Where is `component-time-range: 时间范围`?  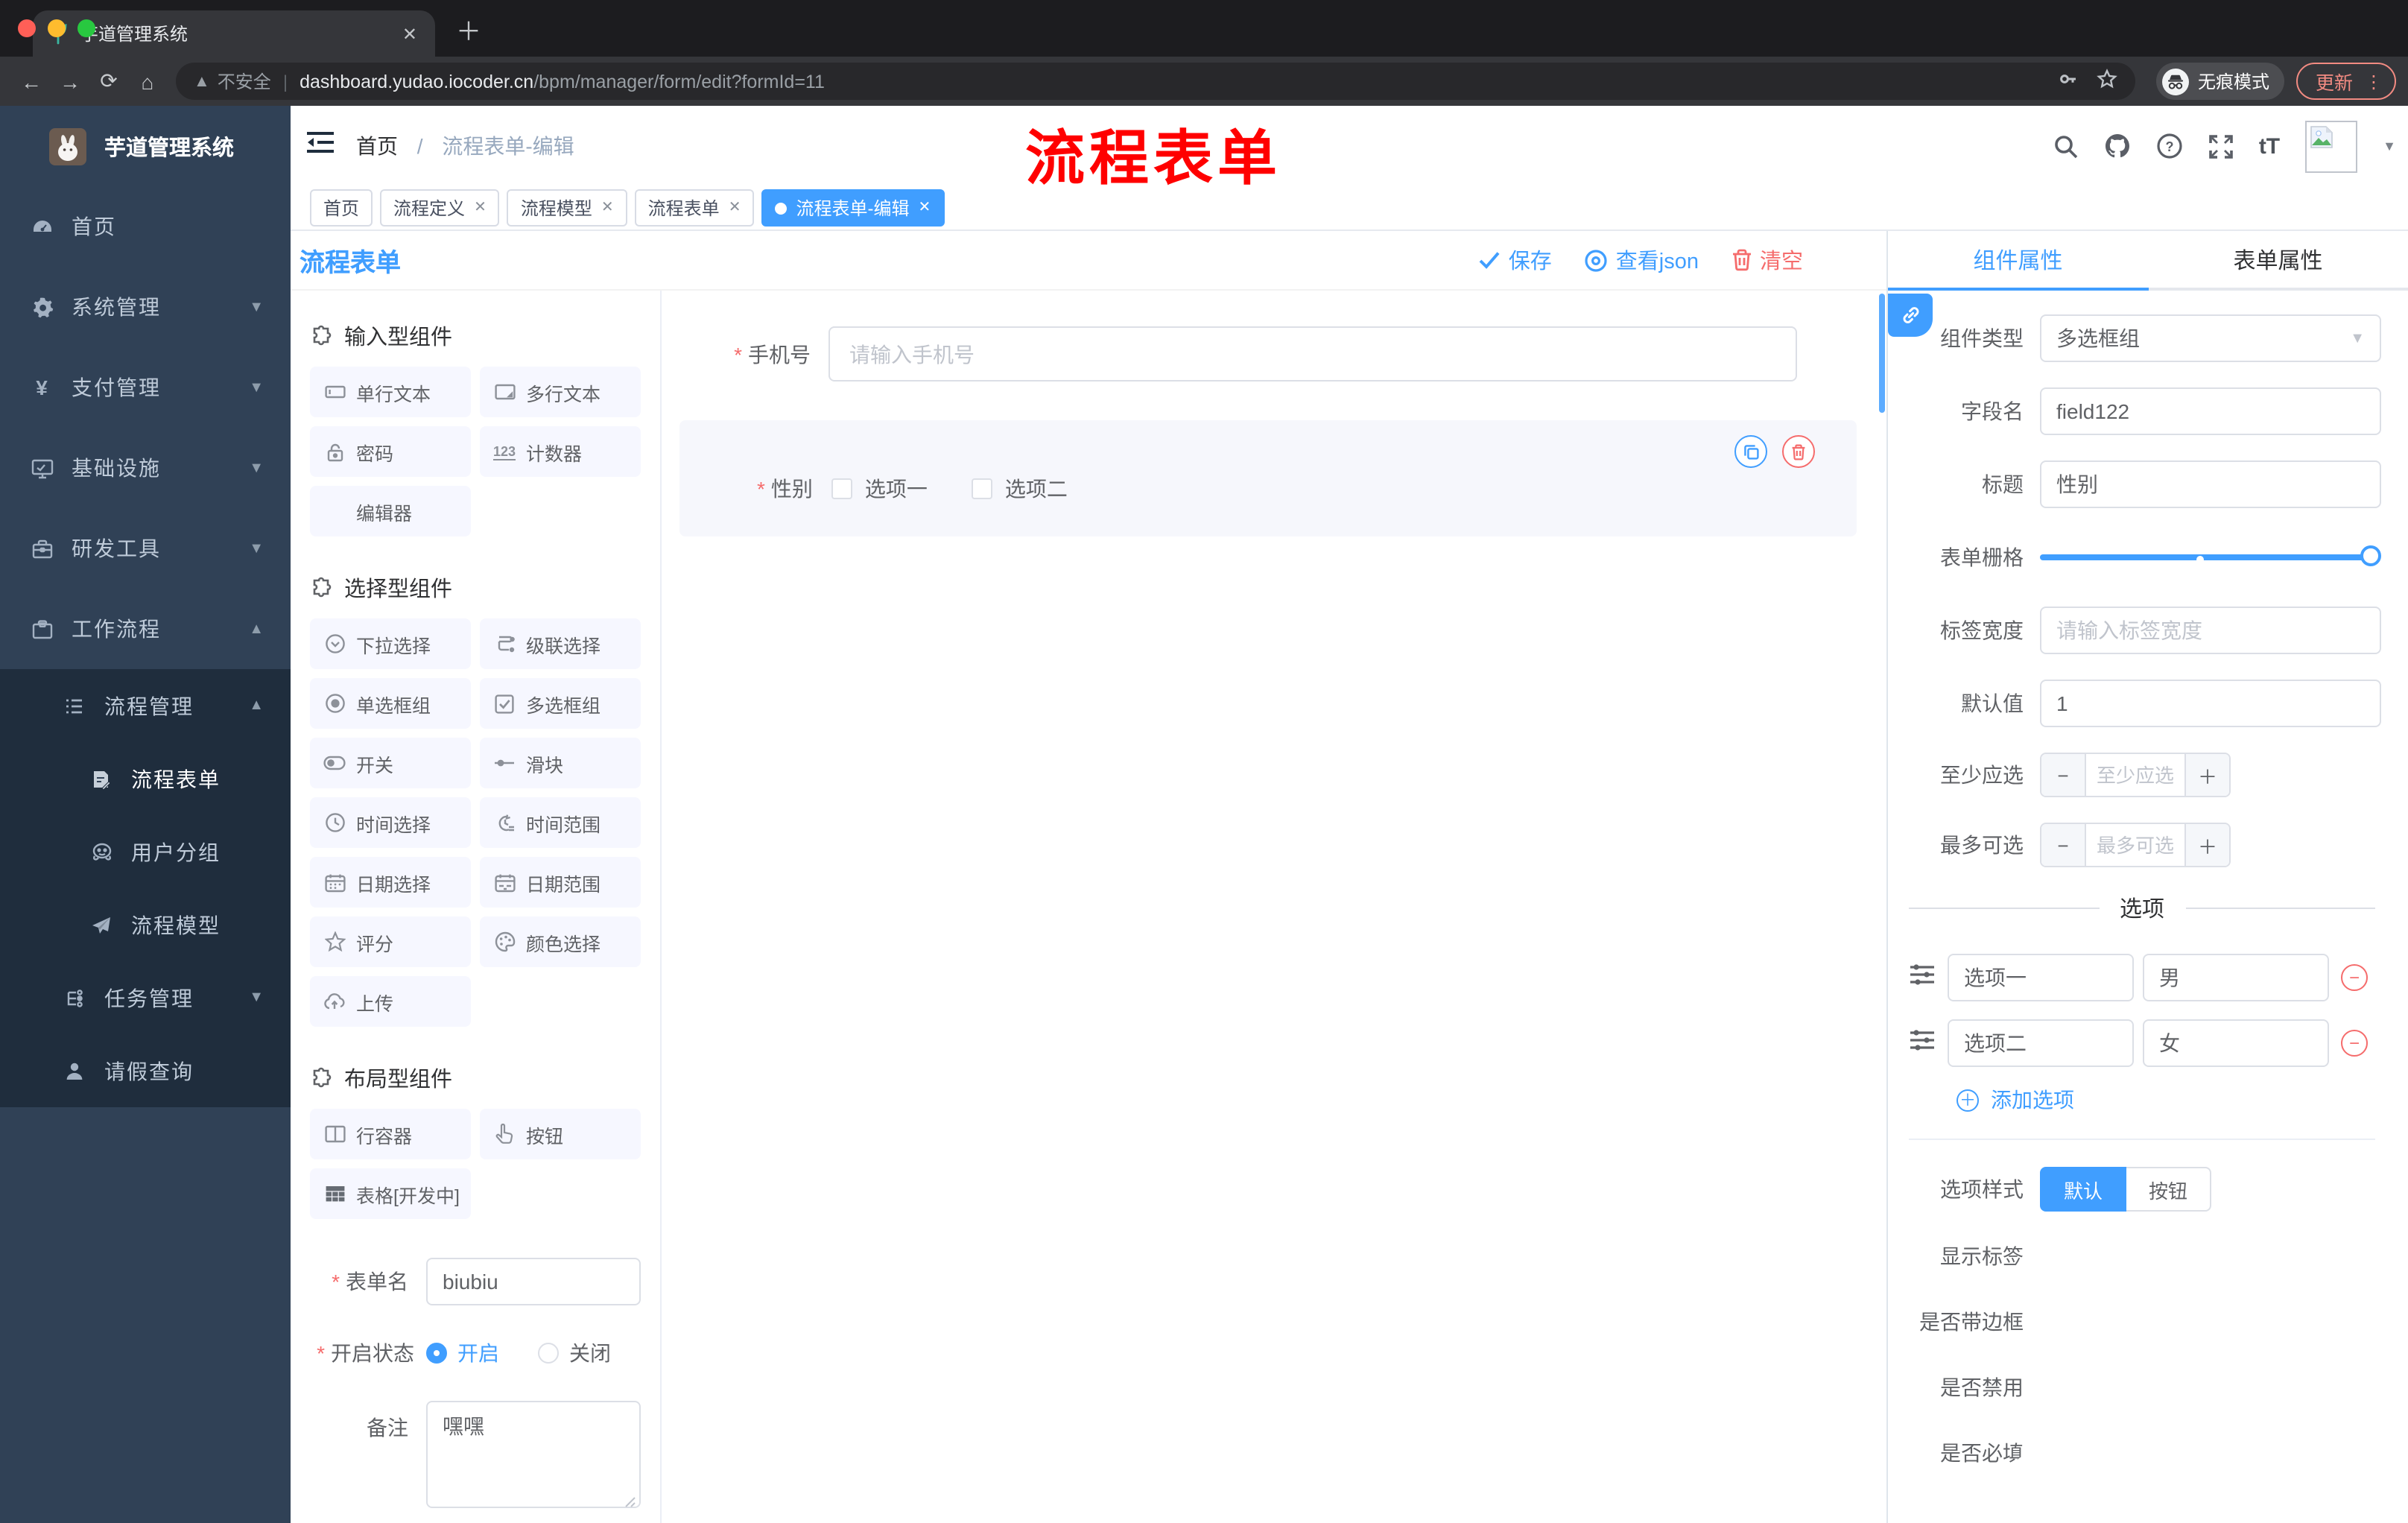
component-time-range: 时间范围 is located at coordinates (560, 822).